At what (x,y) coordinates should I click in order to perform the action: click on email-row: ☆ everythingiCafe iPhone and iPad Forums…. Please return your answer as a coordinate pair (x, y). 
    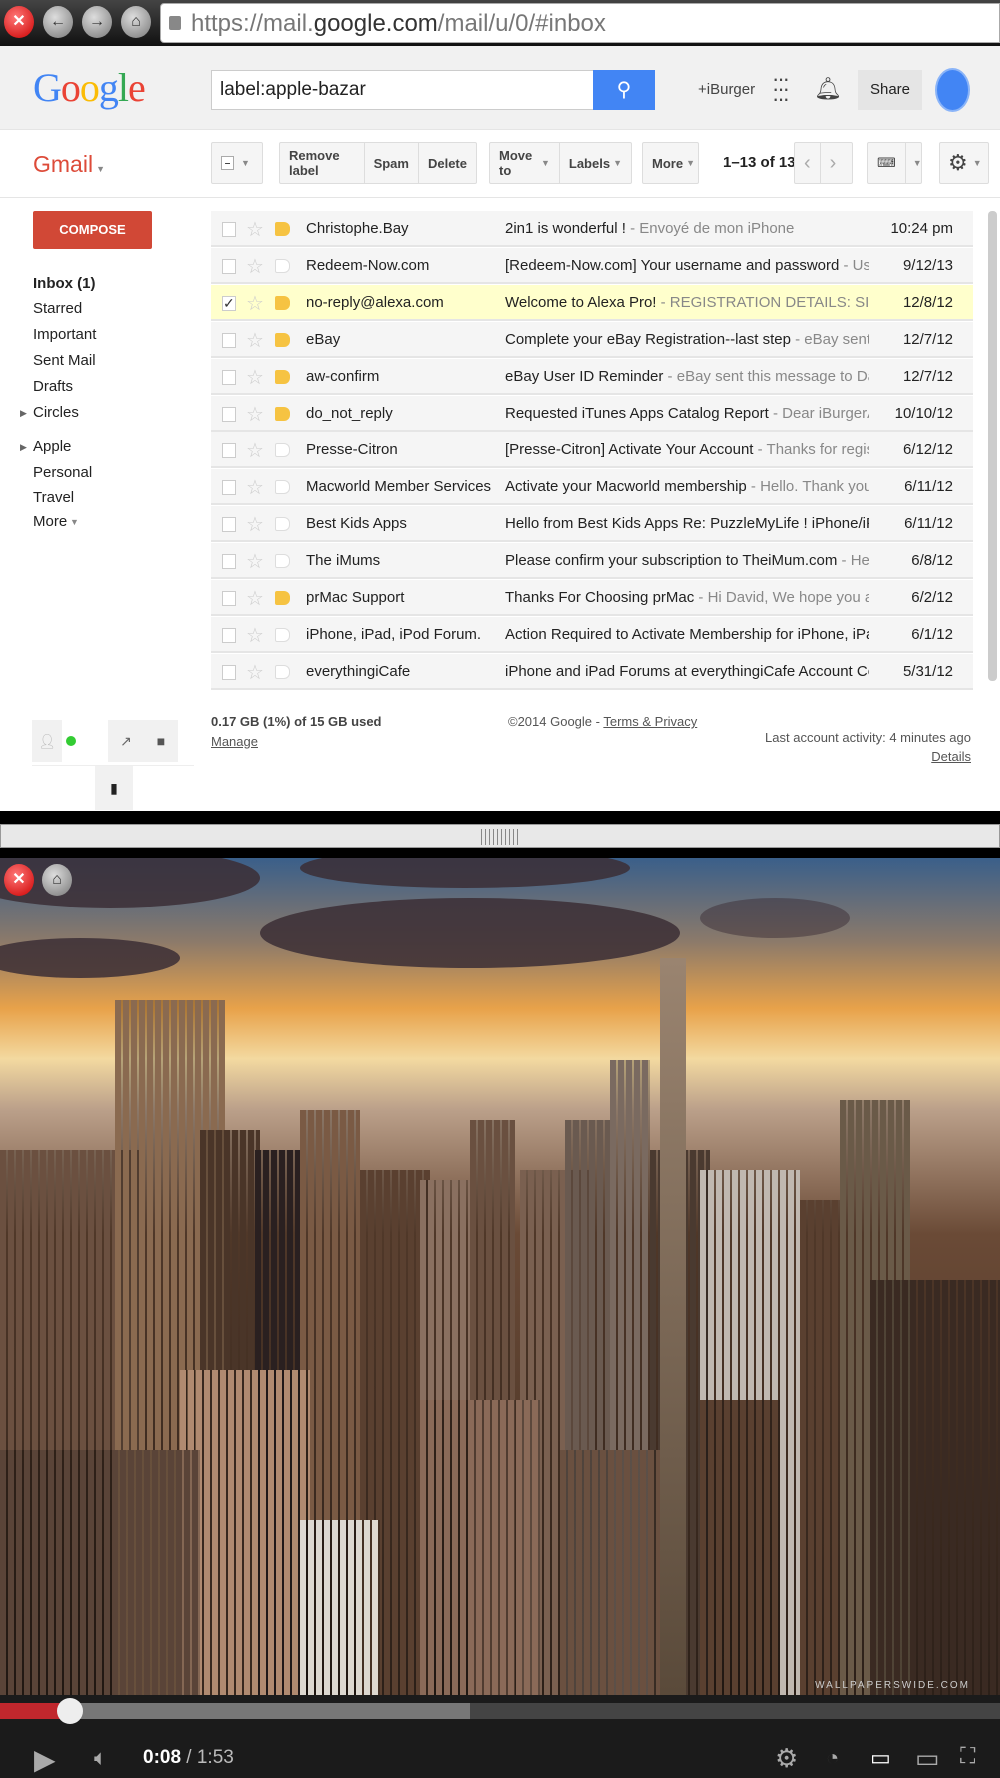
    Looking at the image, I should click on (592, 671).